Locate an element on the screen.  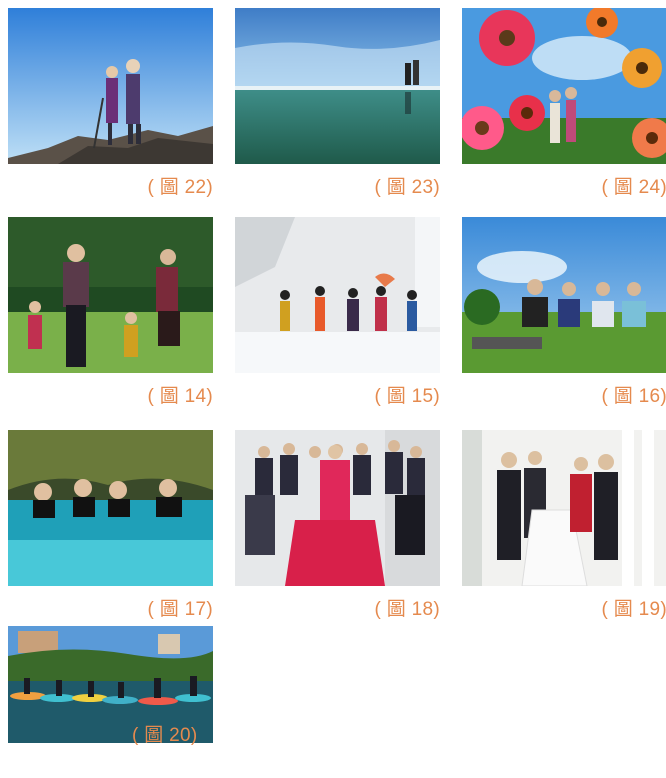
caption-15: ( 圖 15) is located at coordinates (407, 396).